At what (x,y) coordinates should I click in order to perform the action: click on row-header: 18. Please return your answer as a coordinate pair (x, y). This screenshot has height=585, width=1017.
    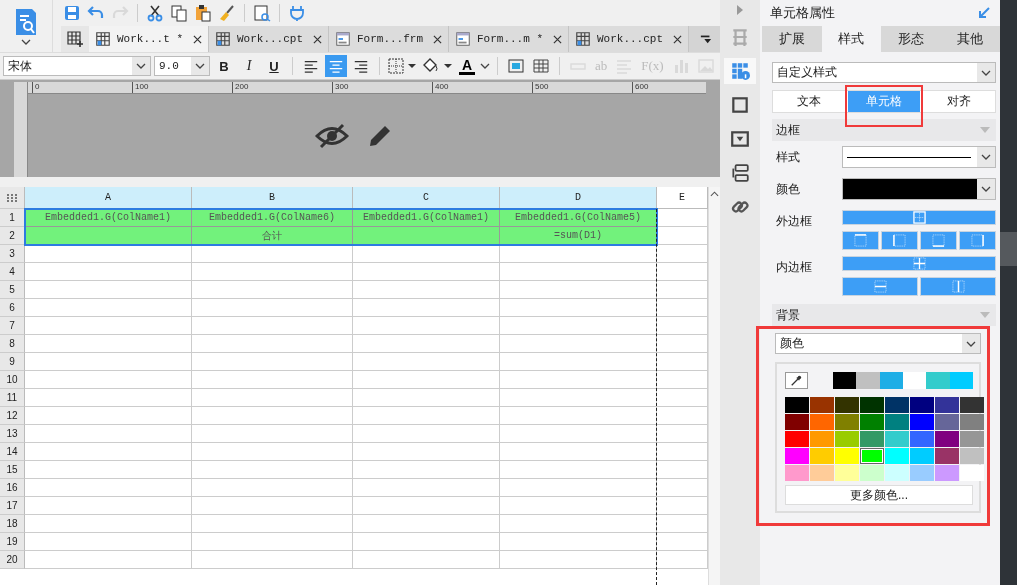
    Looking at the image, I should click on (12, 524).